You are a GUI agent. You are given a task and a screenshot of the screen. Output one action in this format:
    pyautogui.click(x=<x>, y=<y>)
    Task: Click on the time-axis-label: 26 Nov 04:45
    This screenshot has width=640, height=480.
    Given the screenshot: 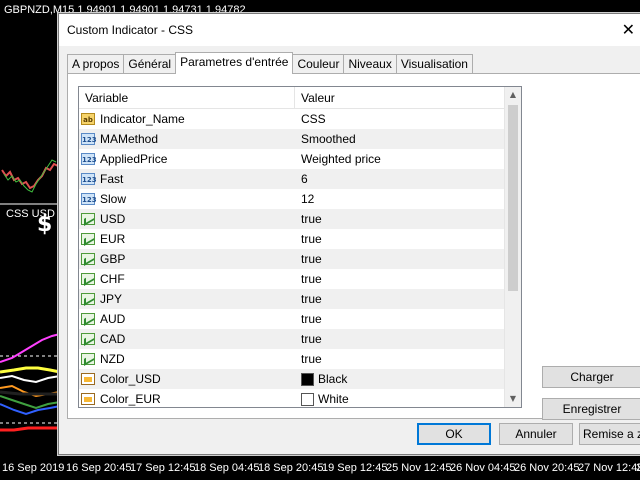 What is the action you would take?
    pyautogui.click(x=483, y=468)
    